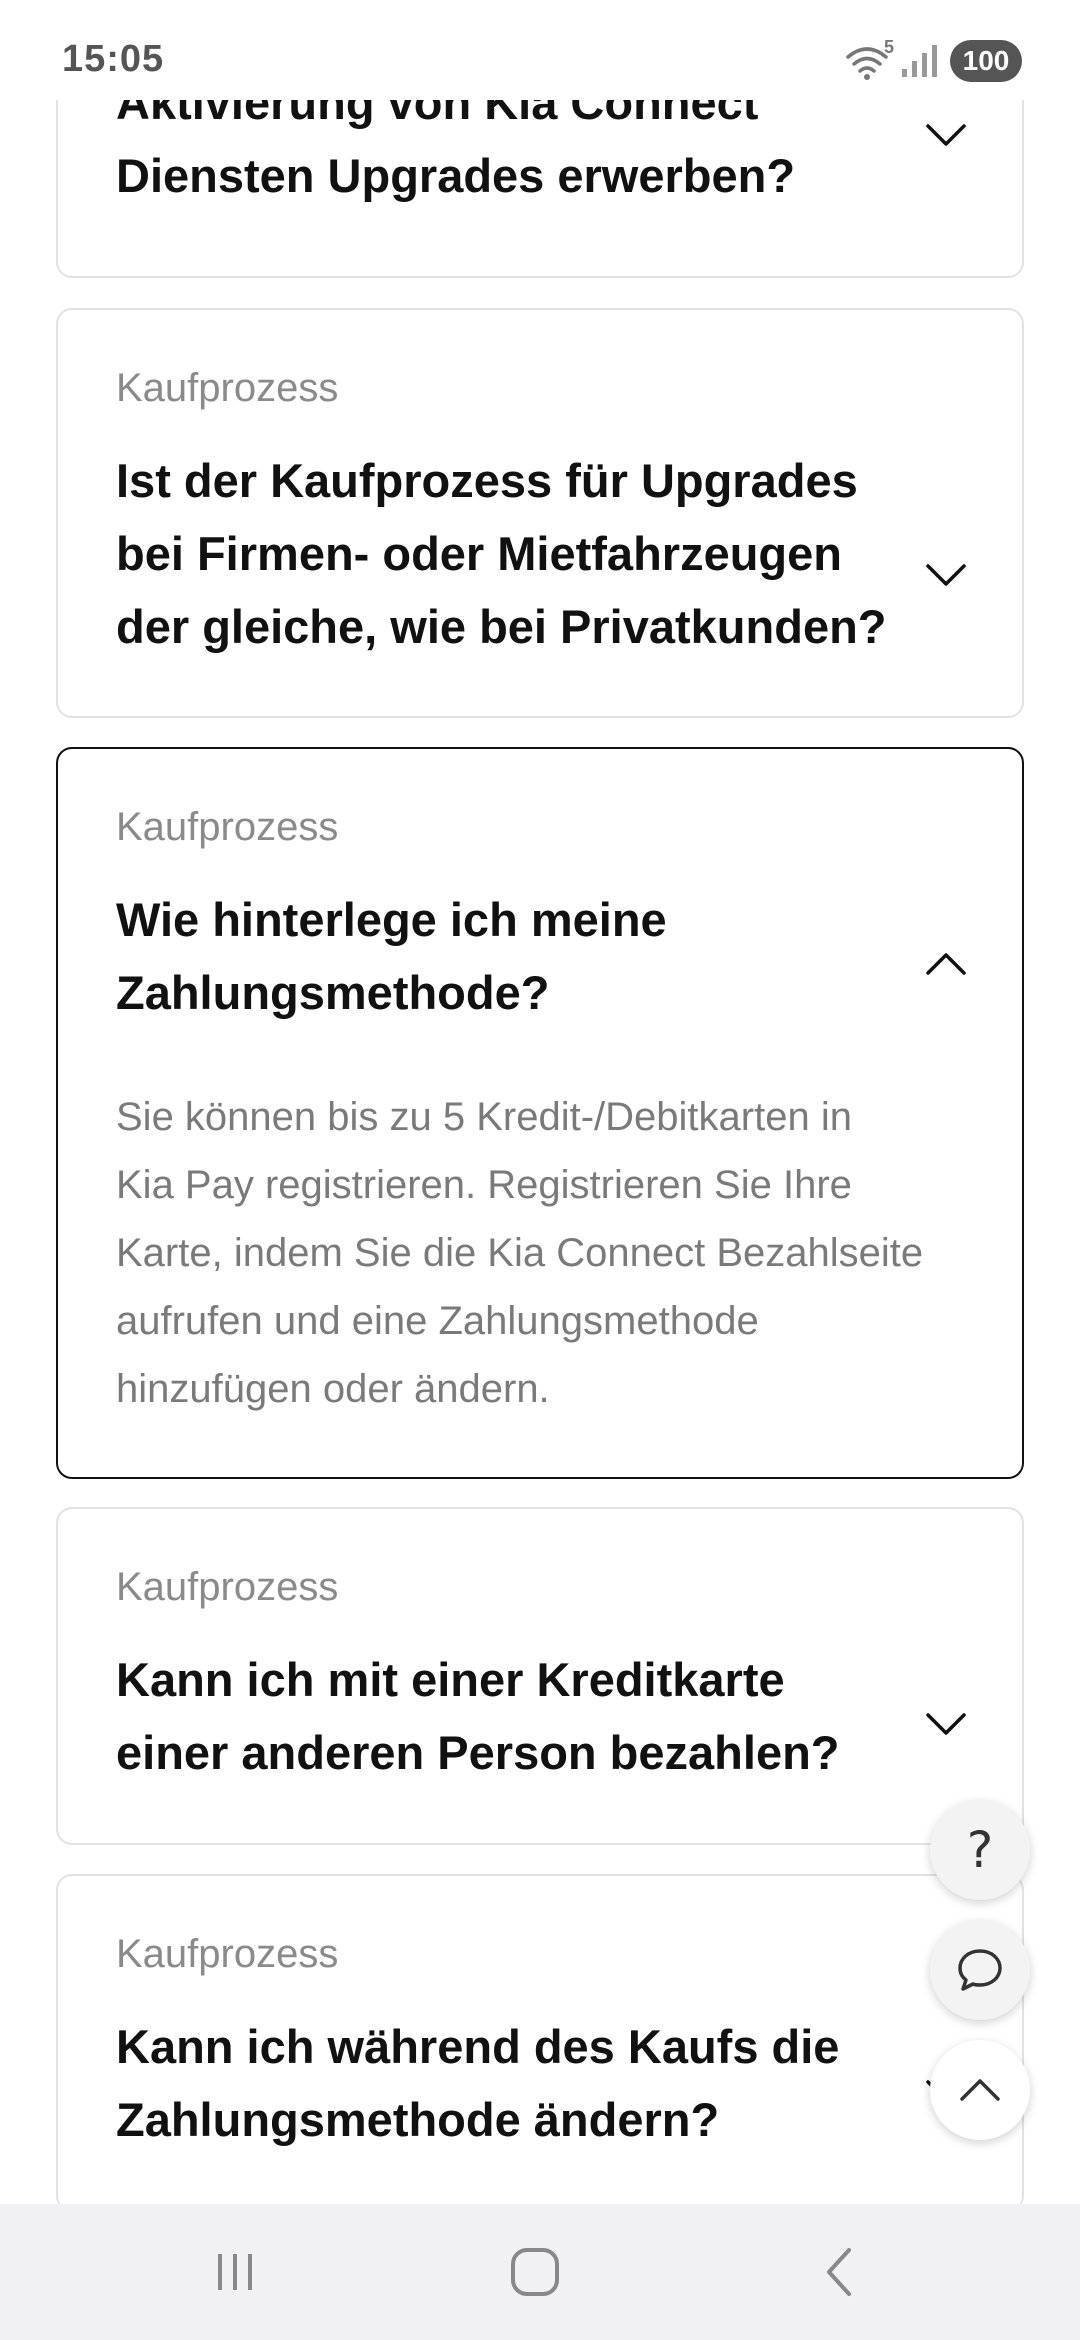 The height and width of the screenshot is (2340, 1080). What do you see at coordinates (840, 2272) in the screenshot?
I see `back-icon` at bounding box center [840, 2272].